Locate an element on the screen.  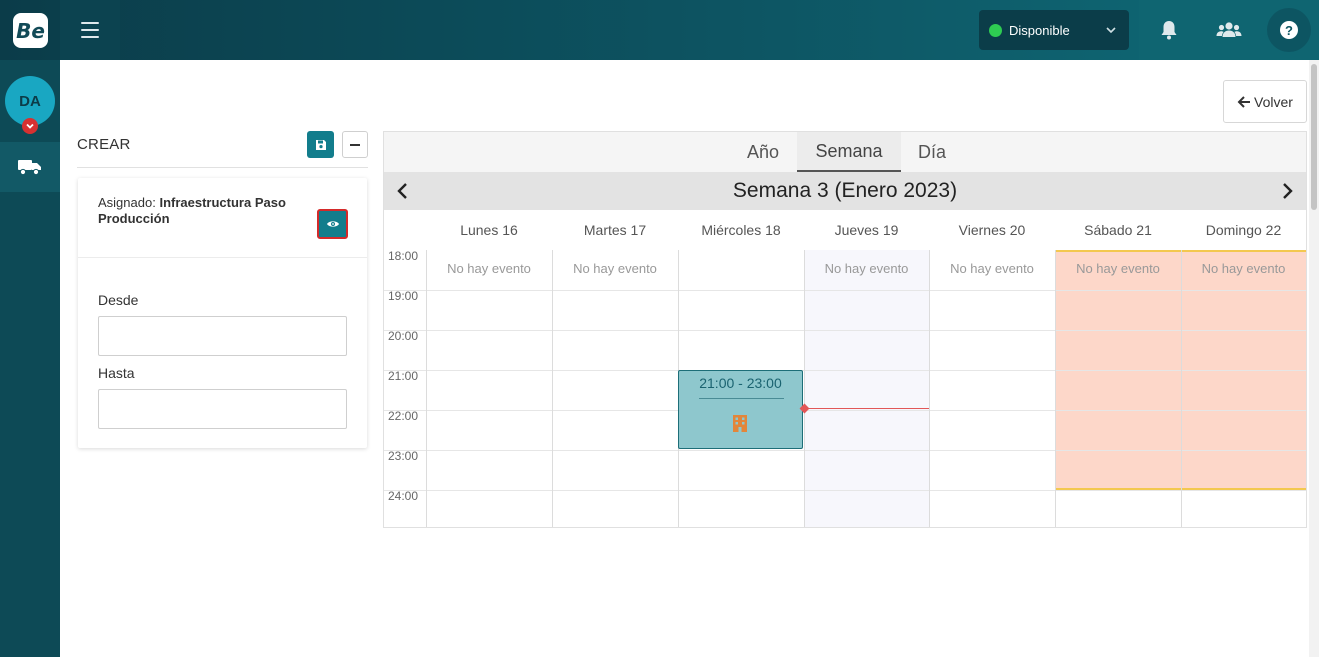
card-divider is located at coordinates (222, 257).